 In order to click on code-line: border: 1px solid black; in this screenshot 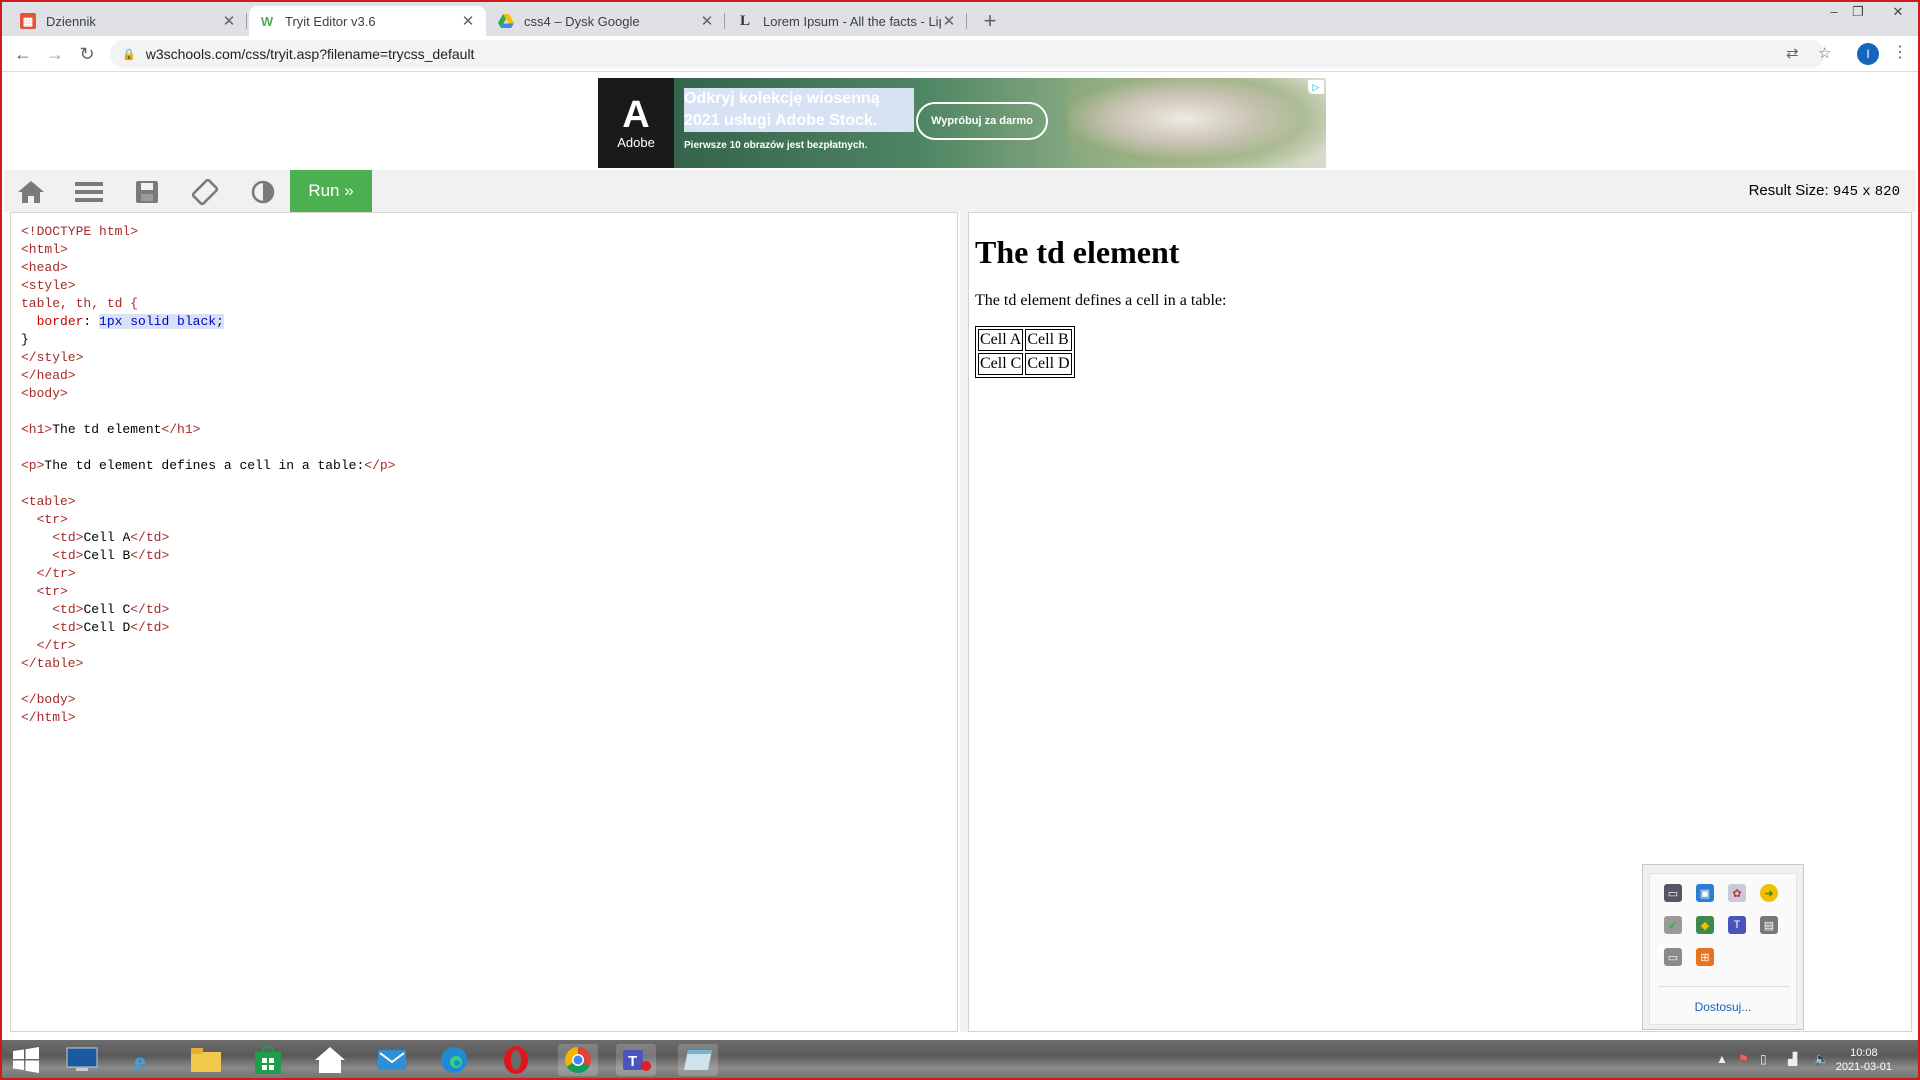, I will do `click(130, 321)`.